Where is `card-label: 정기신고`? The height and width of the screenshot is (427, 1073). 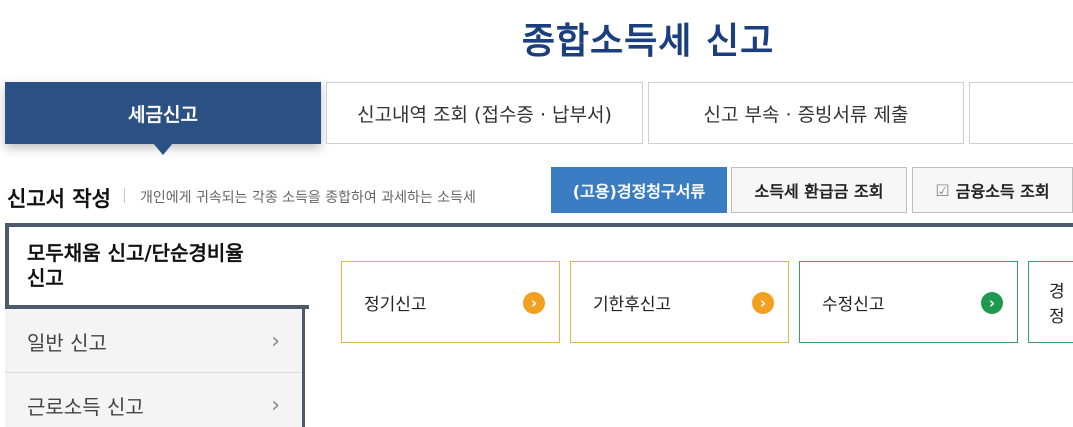
card-label: 정기신고 is located at coordinates (395, 304).